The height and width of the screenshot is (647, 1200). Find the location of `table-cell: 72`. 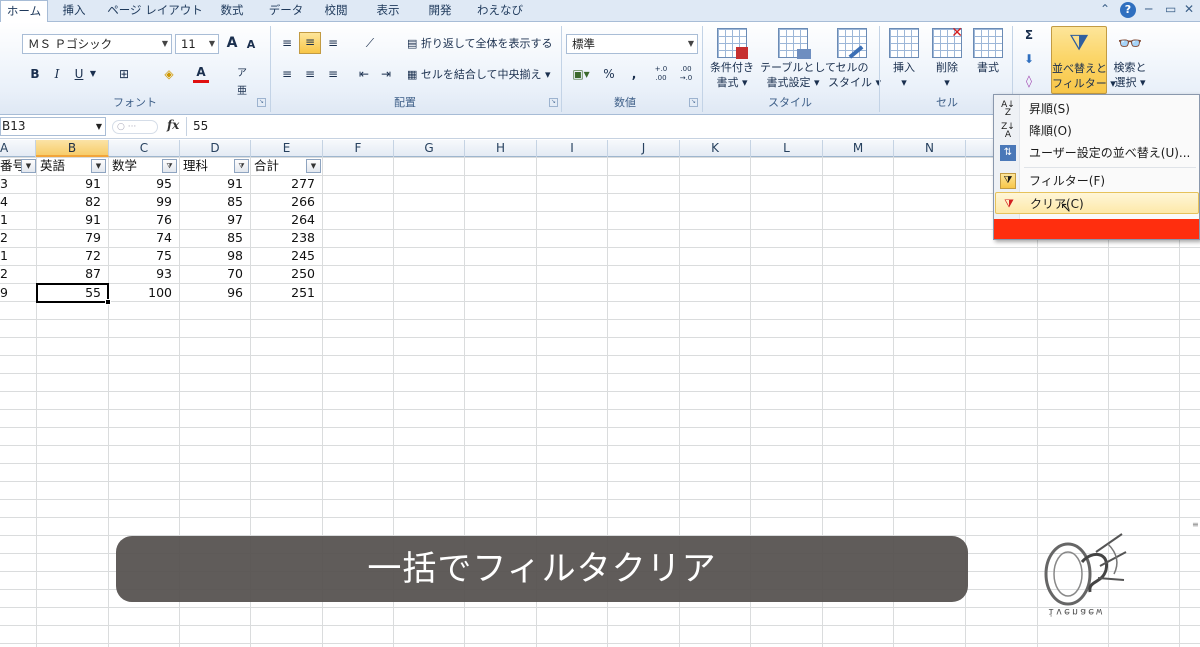

table-cell: 72 is located at coordinates (72, 256).